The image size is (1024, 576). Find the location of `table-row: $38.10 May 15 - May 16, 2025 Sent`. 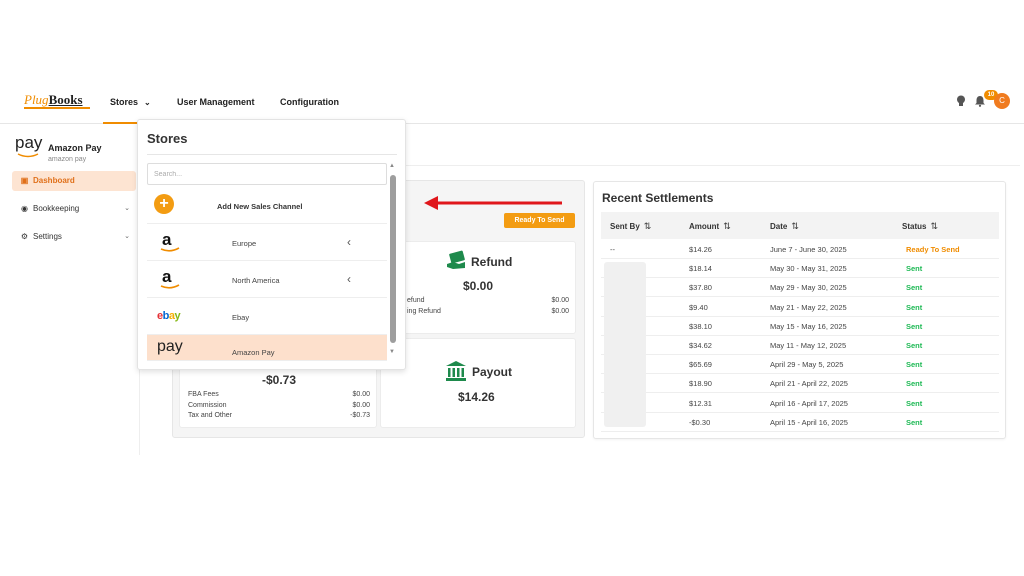

table-row: $38.10 May 15 - May 16, 2025 Sent is located at coordinates (800, 326).